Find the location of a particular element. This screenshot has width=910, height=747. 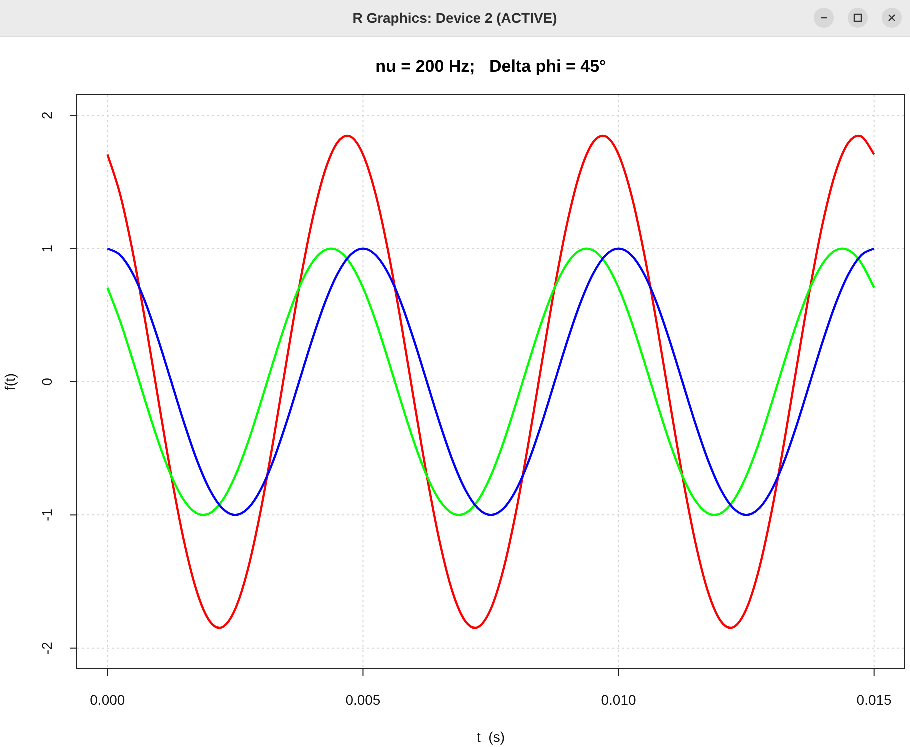

tick-label: 0.015 is located at coordinates (874, 700).